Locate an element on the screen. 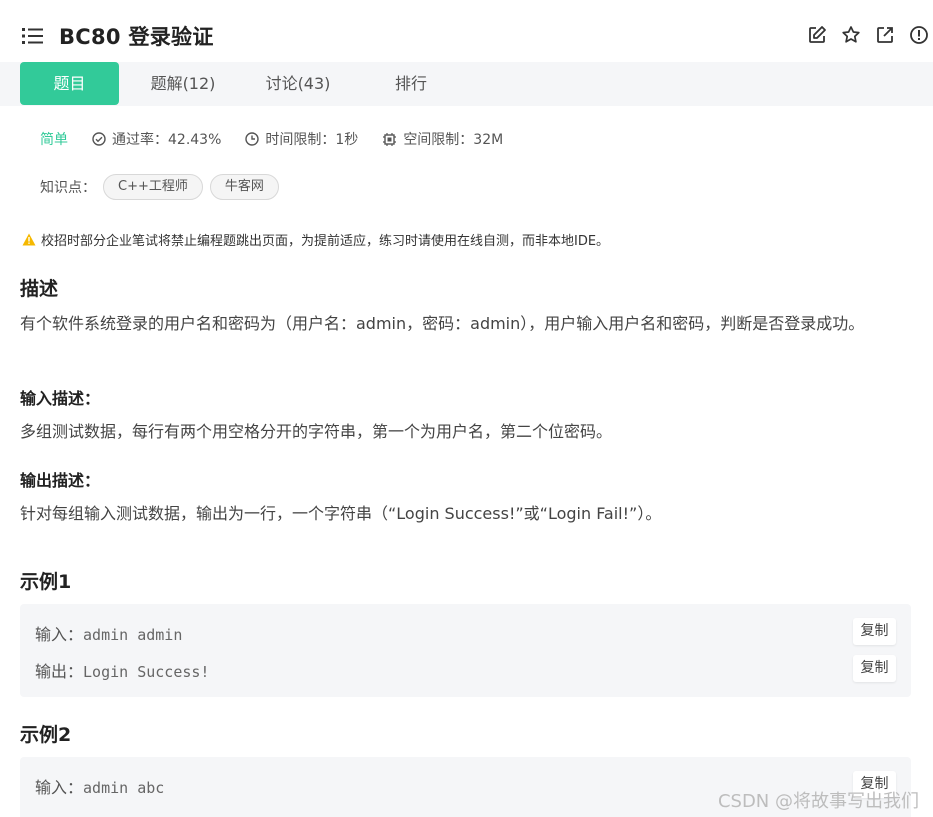 The width and height of the screenshot is (933, 817). example-2-heading: 示例2 is located at coordinates (46, 735).